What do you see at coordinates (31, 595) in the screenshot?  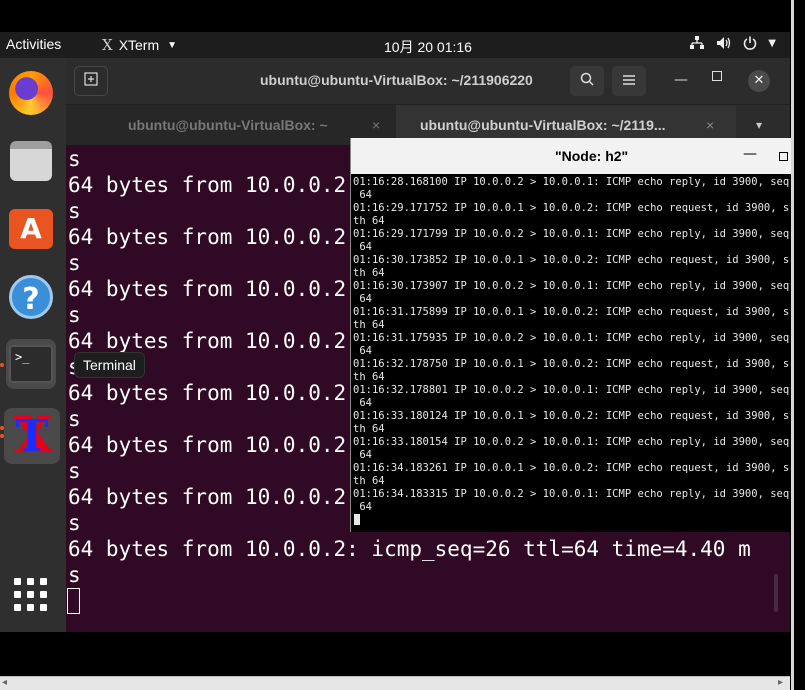 I see `show-applications-icon` at bounding box center [31, 595].